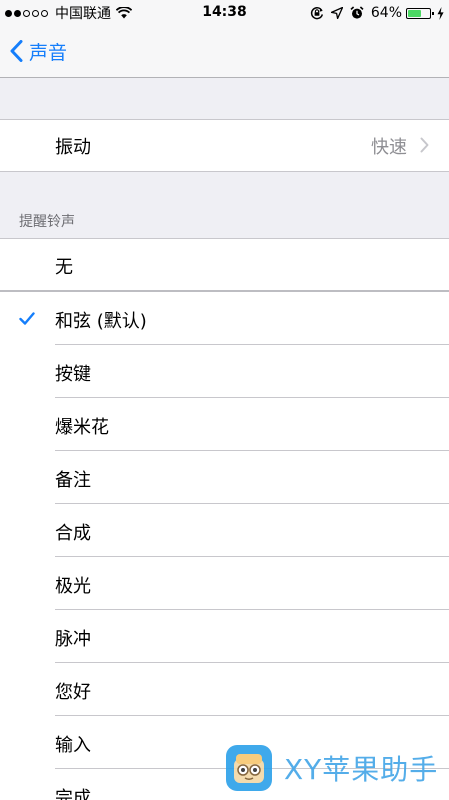 The width and height of the screenshot is (449, 800). Describe the element at coordinates (414, 13) in the screenshot. I see `battery-fill` at that location.